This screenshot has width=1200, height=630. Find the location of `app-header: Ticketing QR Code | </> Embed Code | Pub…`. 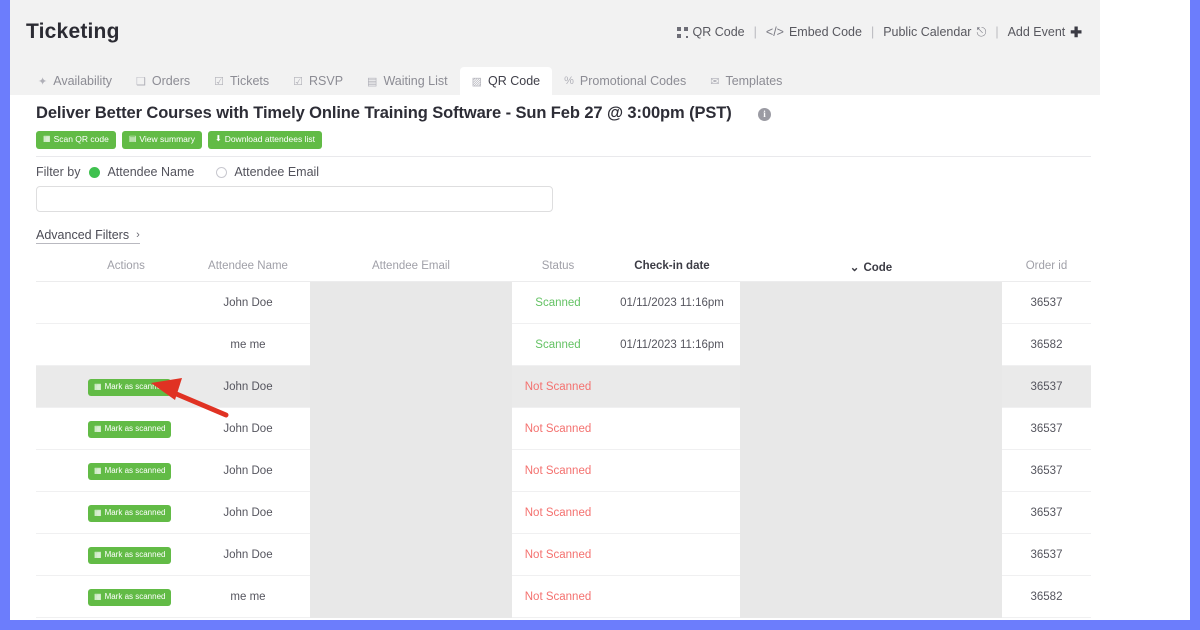

app-header: Ticketing QR Code | </> Embed Code | Pub… is located at coordinates (555, 47).